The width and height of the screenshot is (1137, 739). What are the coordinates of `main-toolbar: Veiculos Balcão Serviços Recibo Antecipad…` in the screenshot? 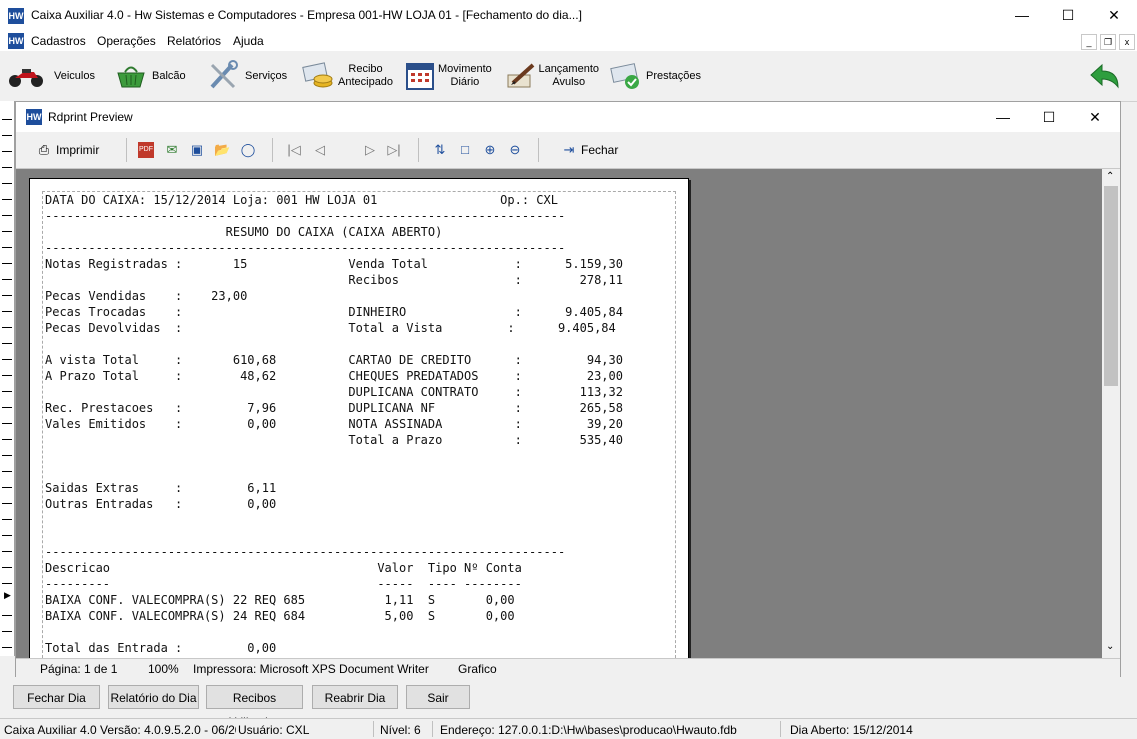 It's located at (568, 76).